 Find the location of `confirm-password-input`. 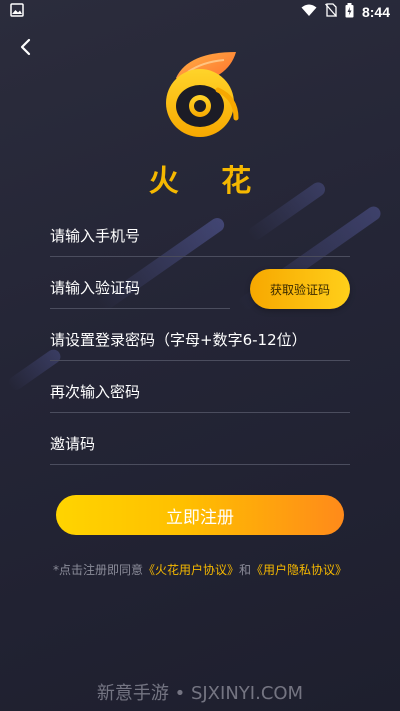

confirm-password-input is located at coordinates (200, 392).